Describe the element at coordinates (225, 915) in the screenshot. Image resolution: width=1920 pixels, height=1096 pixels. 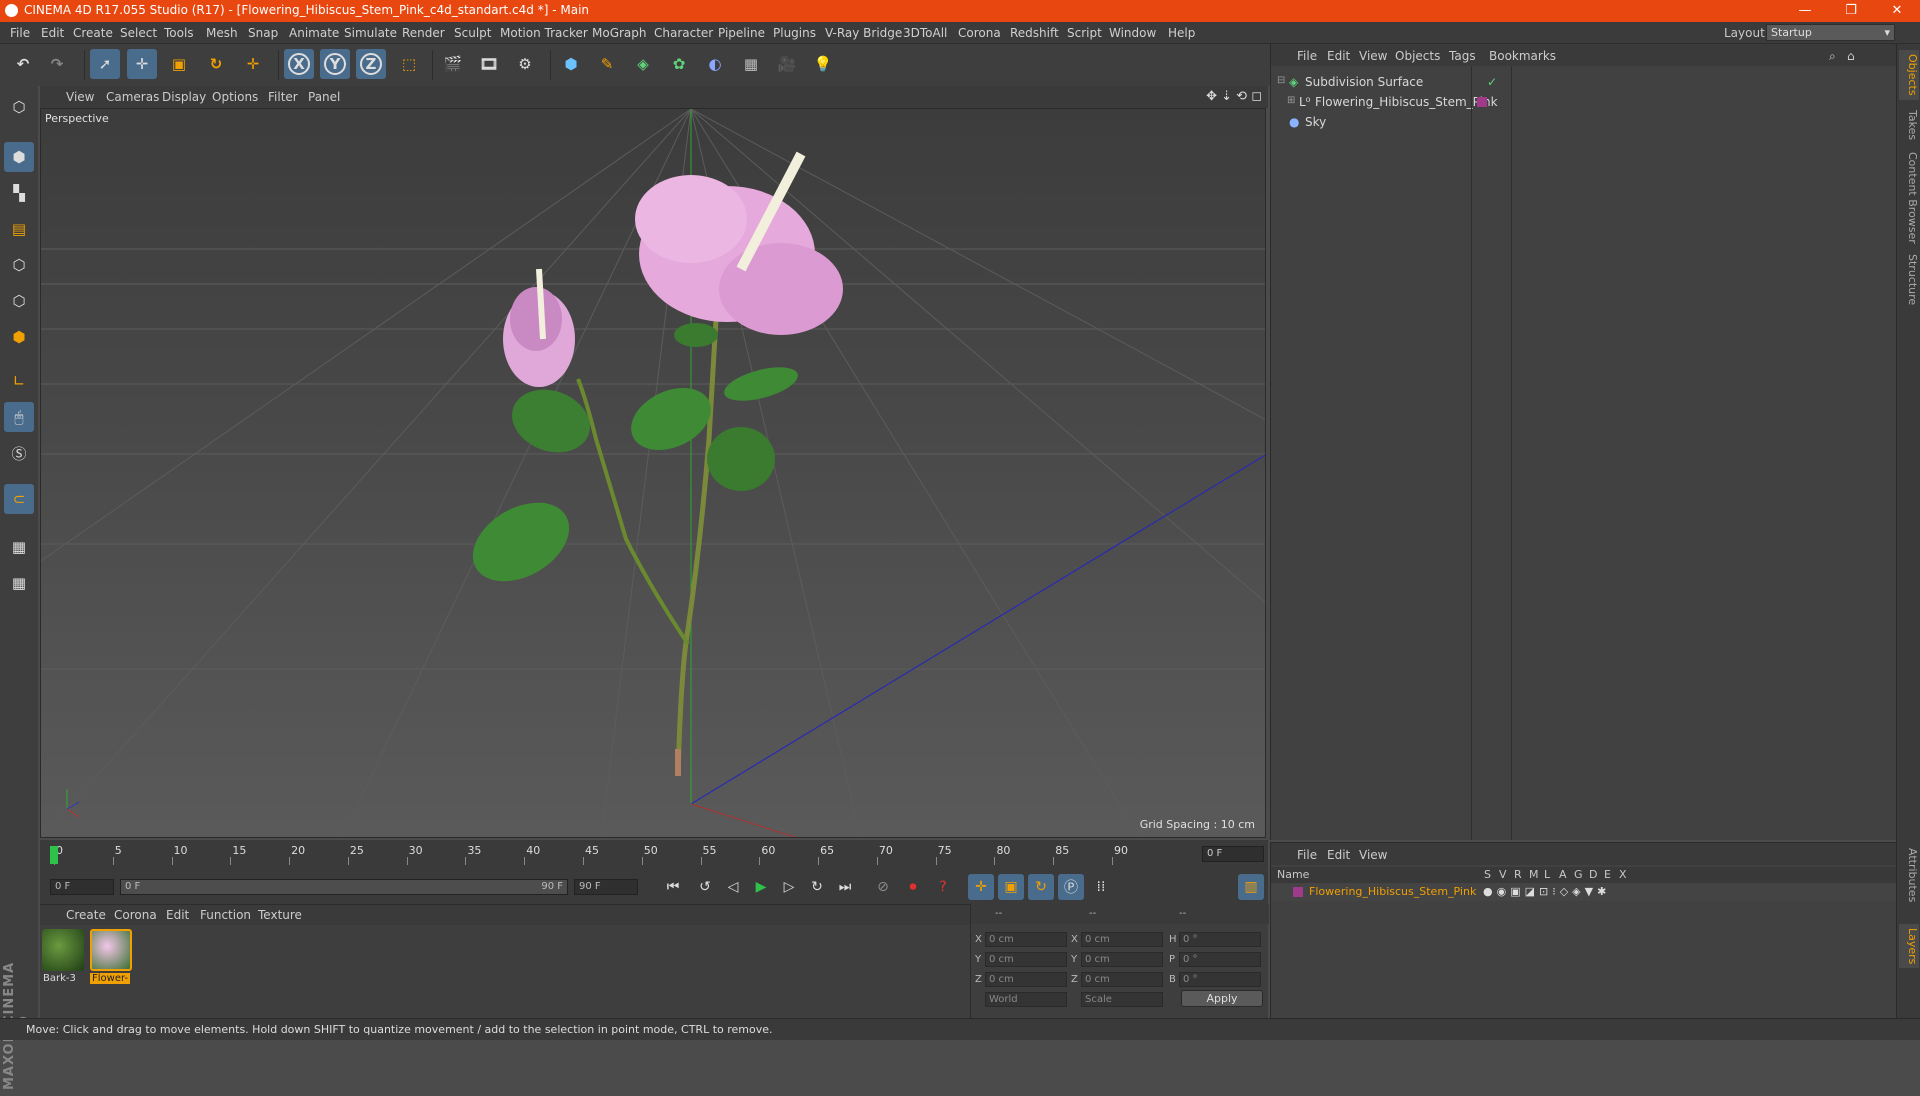
I see `mat-menu-function: Function` at that location.